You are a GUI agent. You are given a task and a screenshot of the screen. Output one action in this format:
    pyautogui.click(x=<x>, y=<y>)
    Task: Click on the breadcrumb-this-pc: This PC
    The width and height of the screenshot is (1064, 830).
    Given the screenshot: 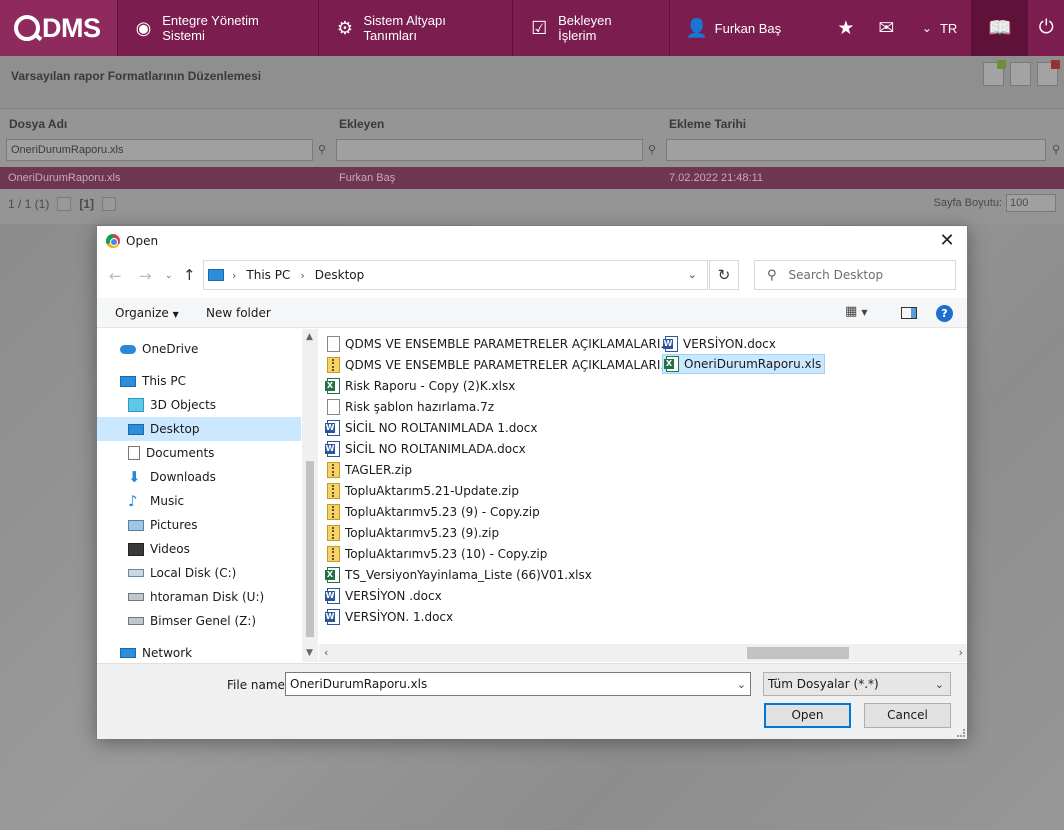 What is the action you would take?
    pyautogui.click(x=268, y=275)
    